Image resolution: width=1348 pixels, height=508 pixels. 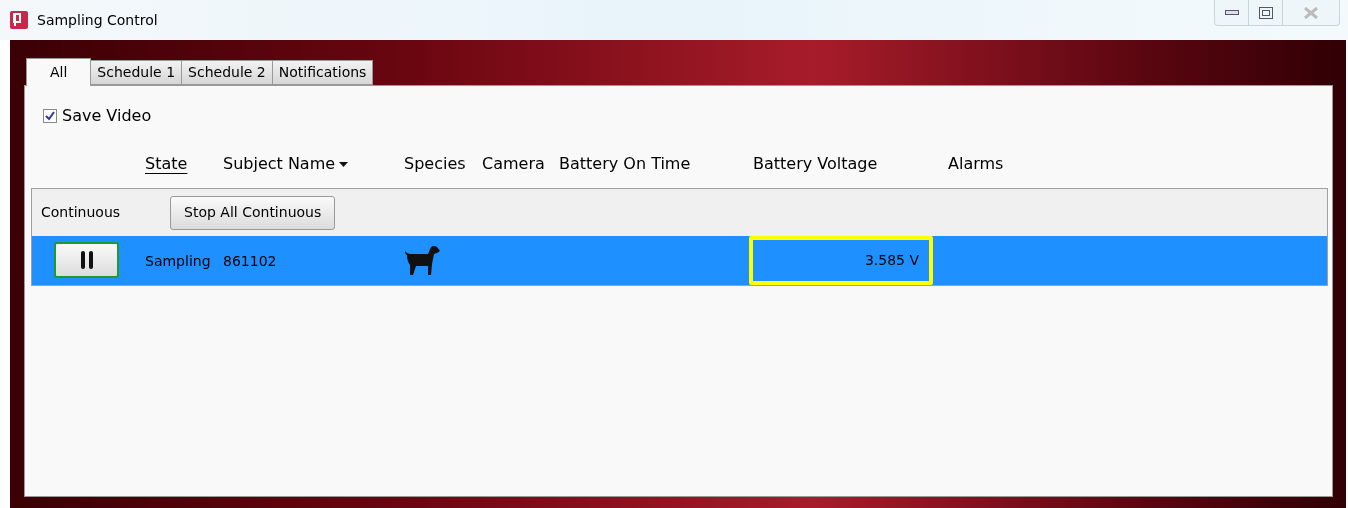 What do you see at coordinates (1265, 12) in the screenshot?
I see `maximize-icon` at bounding box center [1265, 12].